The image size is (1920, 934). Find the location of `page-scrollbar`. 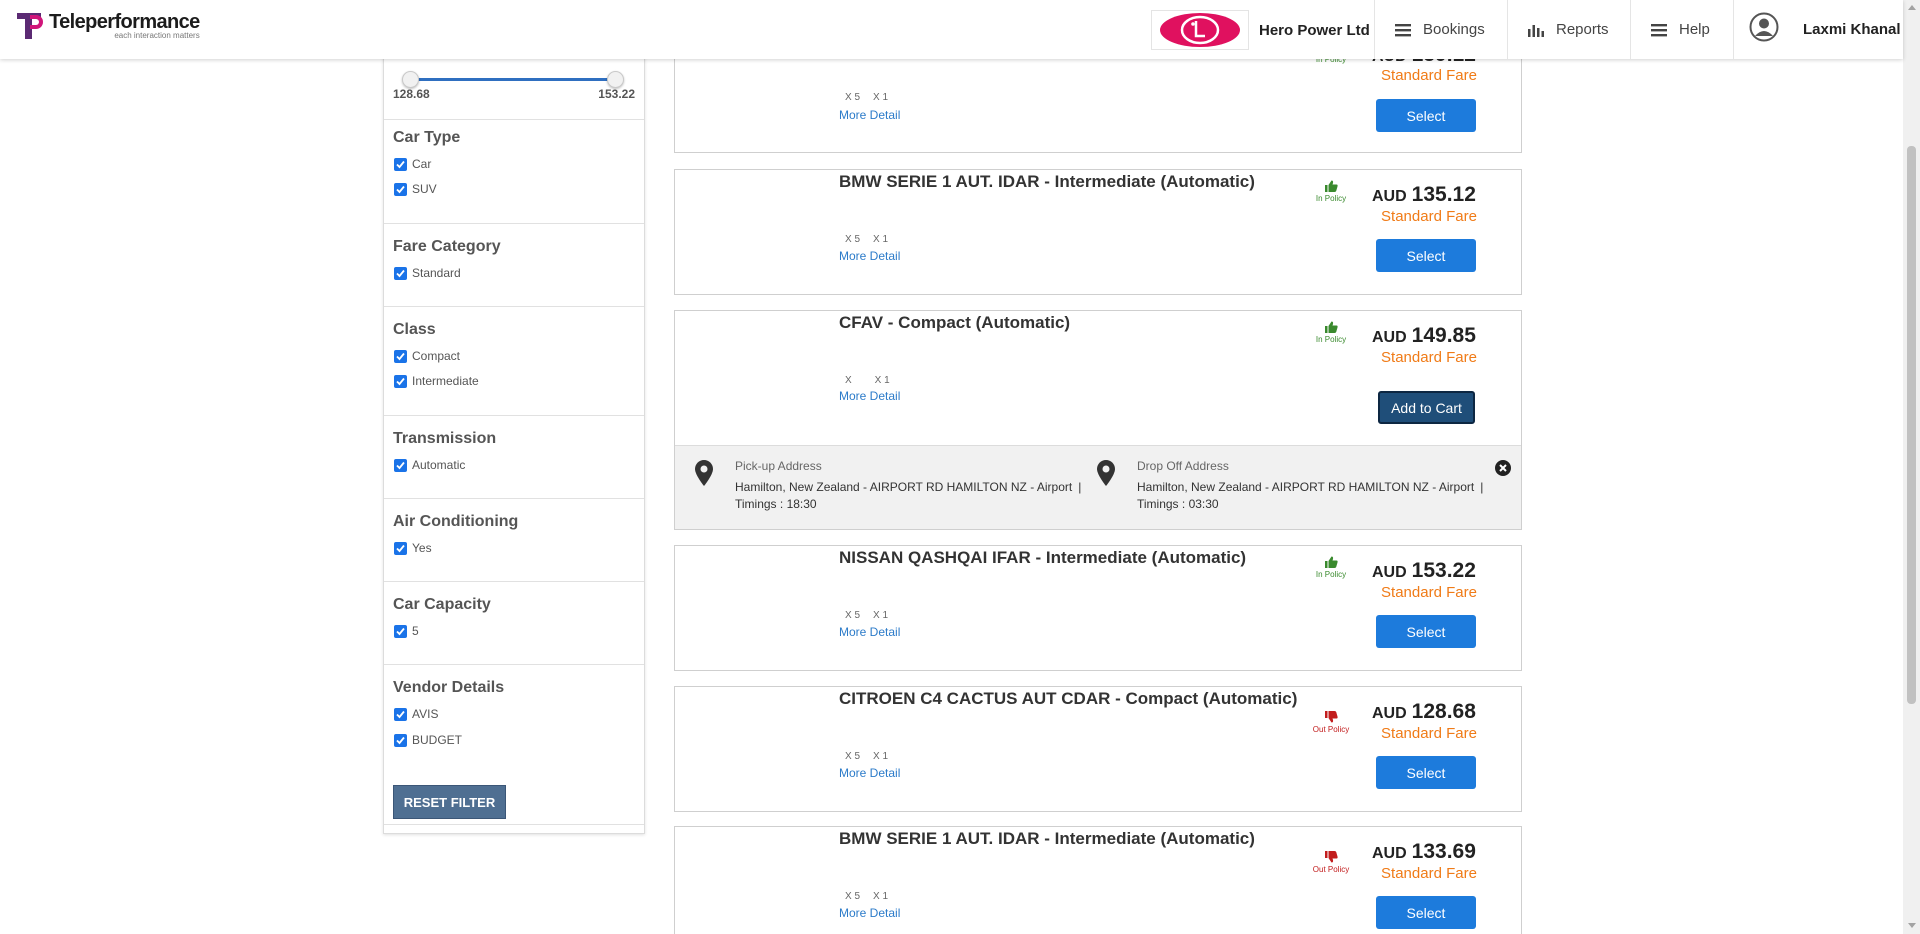

page-scrollbar is located at coordinates (1911, 467).